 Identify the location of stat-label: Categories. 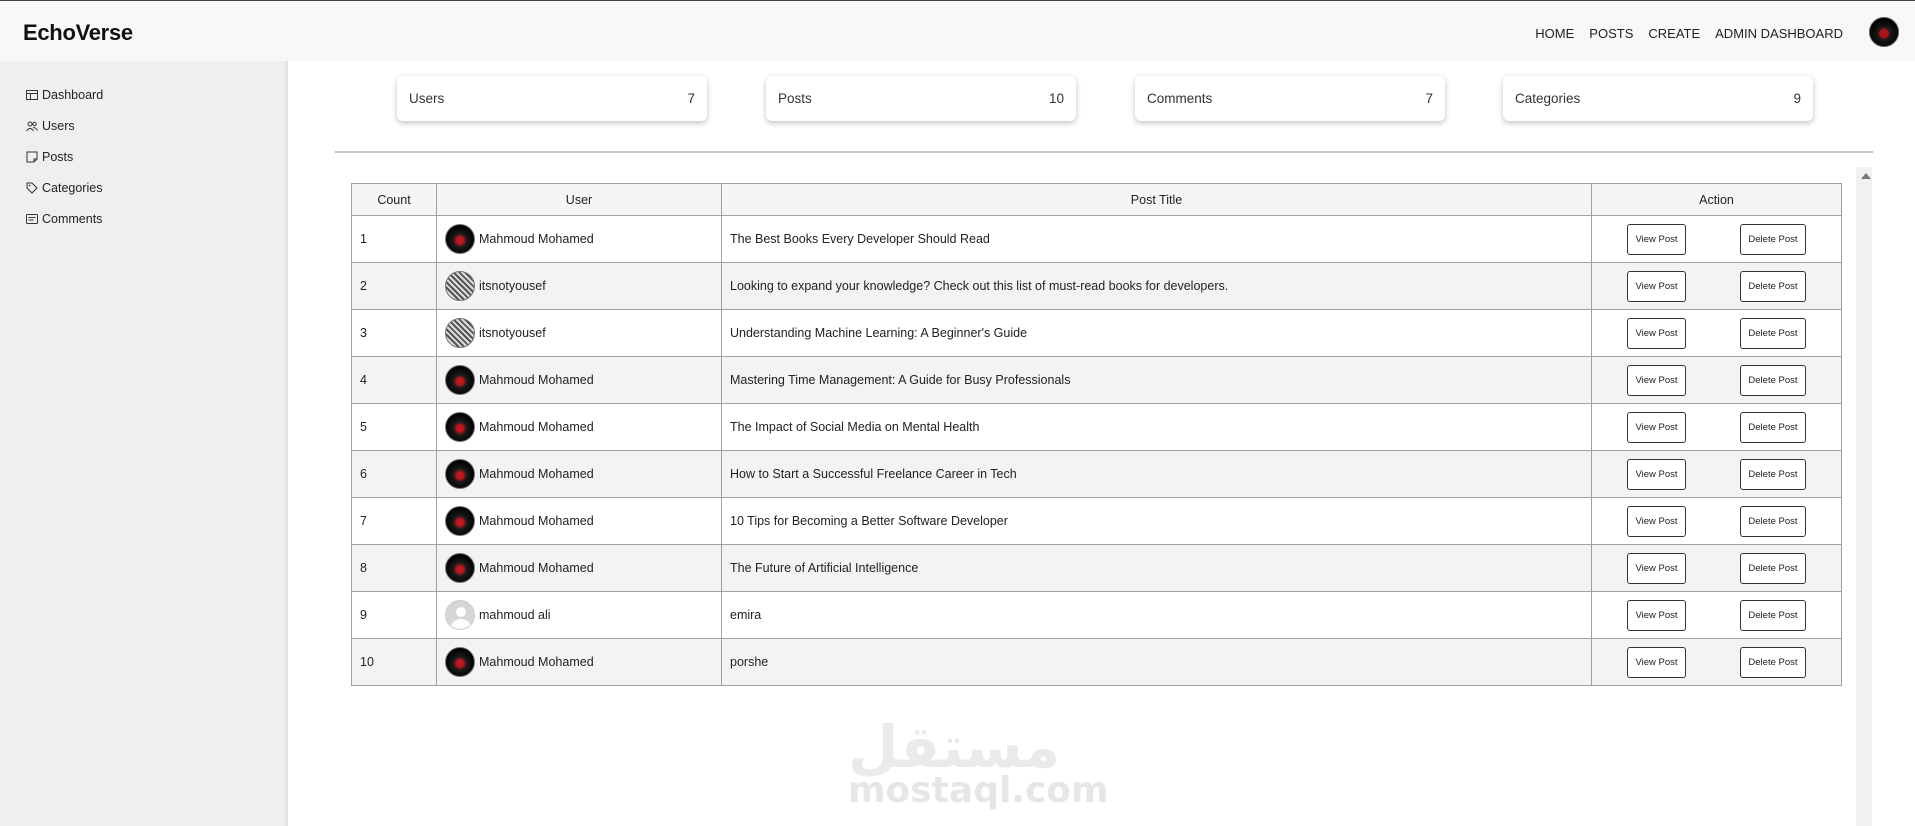
(1548, 98).